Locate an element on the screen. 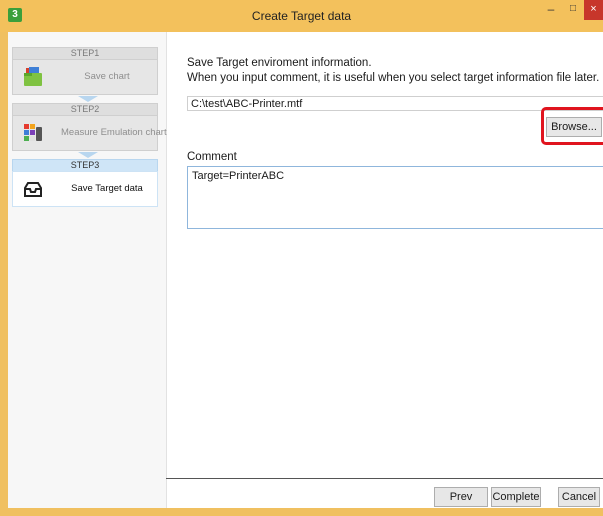 The height and width of the screenshot is (516, 603). color-chart-icon is located at coordinates (33, 132).